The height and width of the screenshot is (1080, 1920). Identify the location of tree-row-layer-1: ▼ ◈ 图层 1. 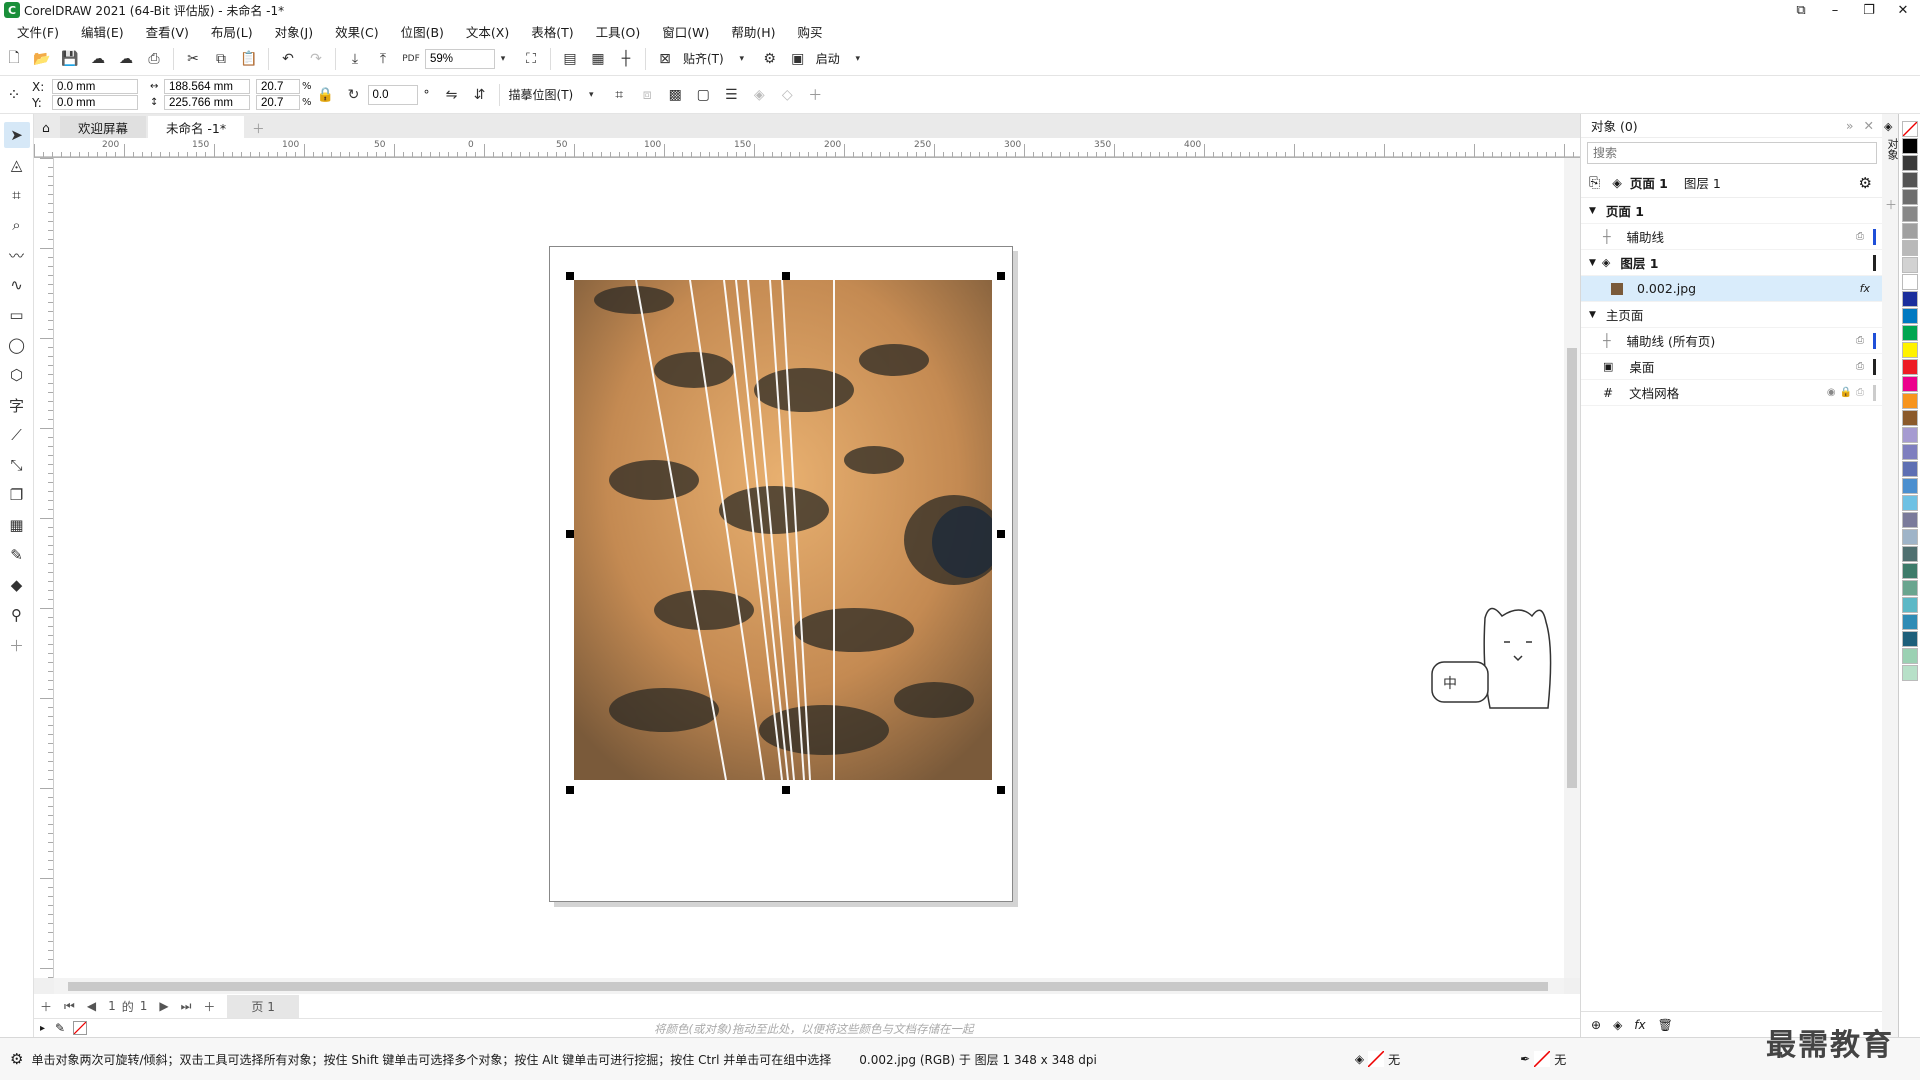
(1731, 263).